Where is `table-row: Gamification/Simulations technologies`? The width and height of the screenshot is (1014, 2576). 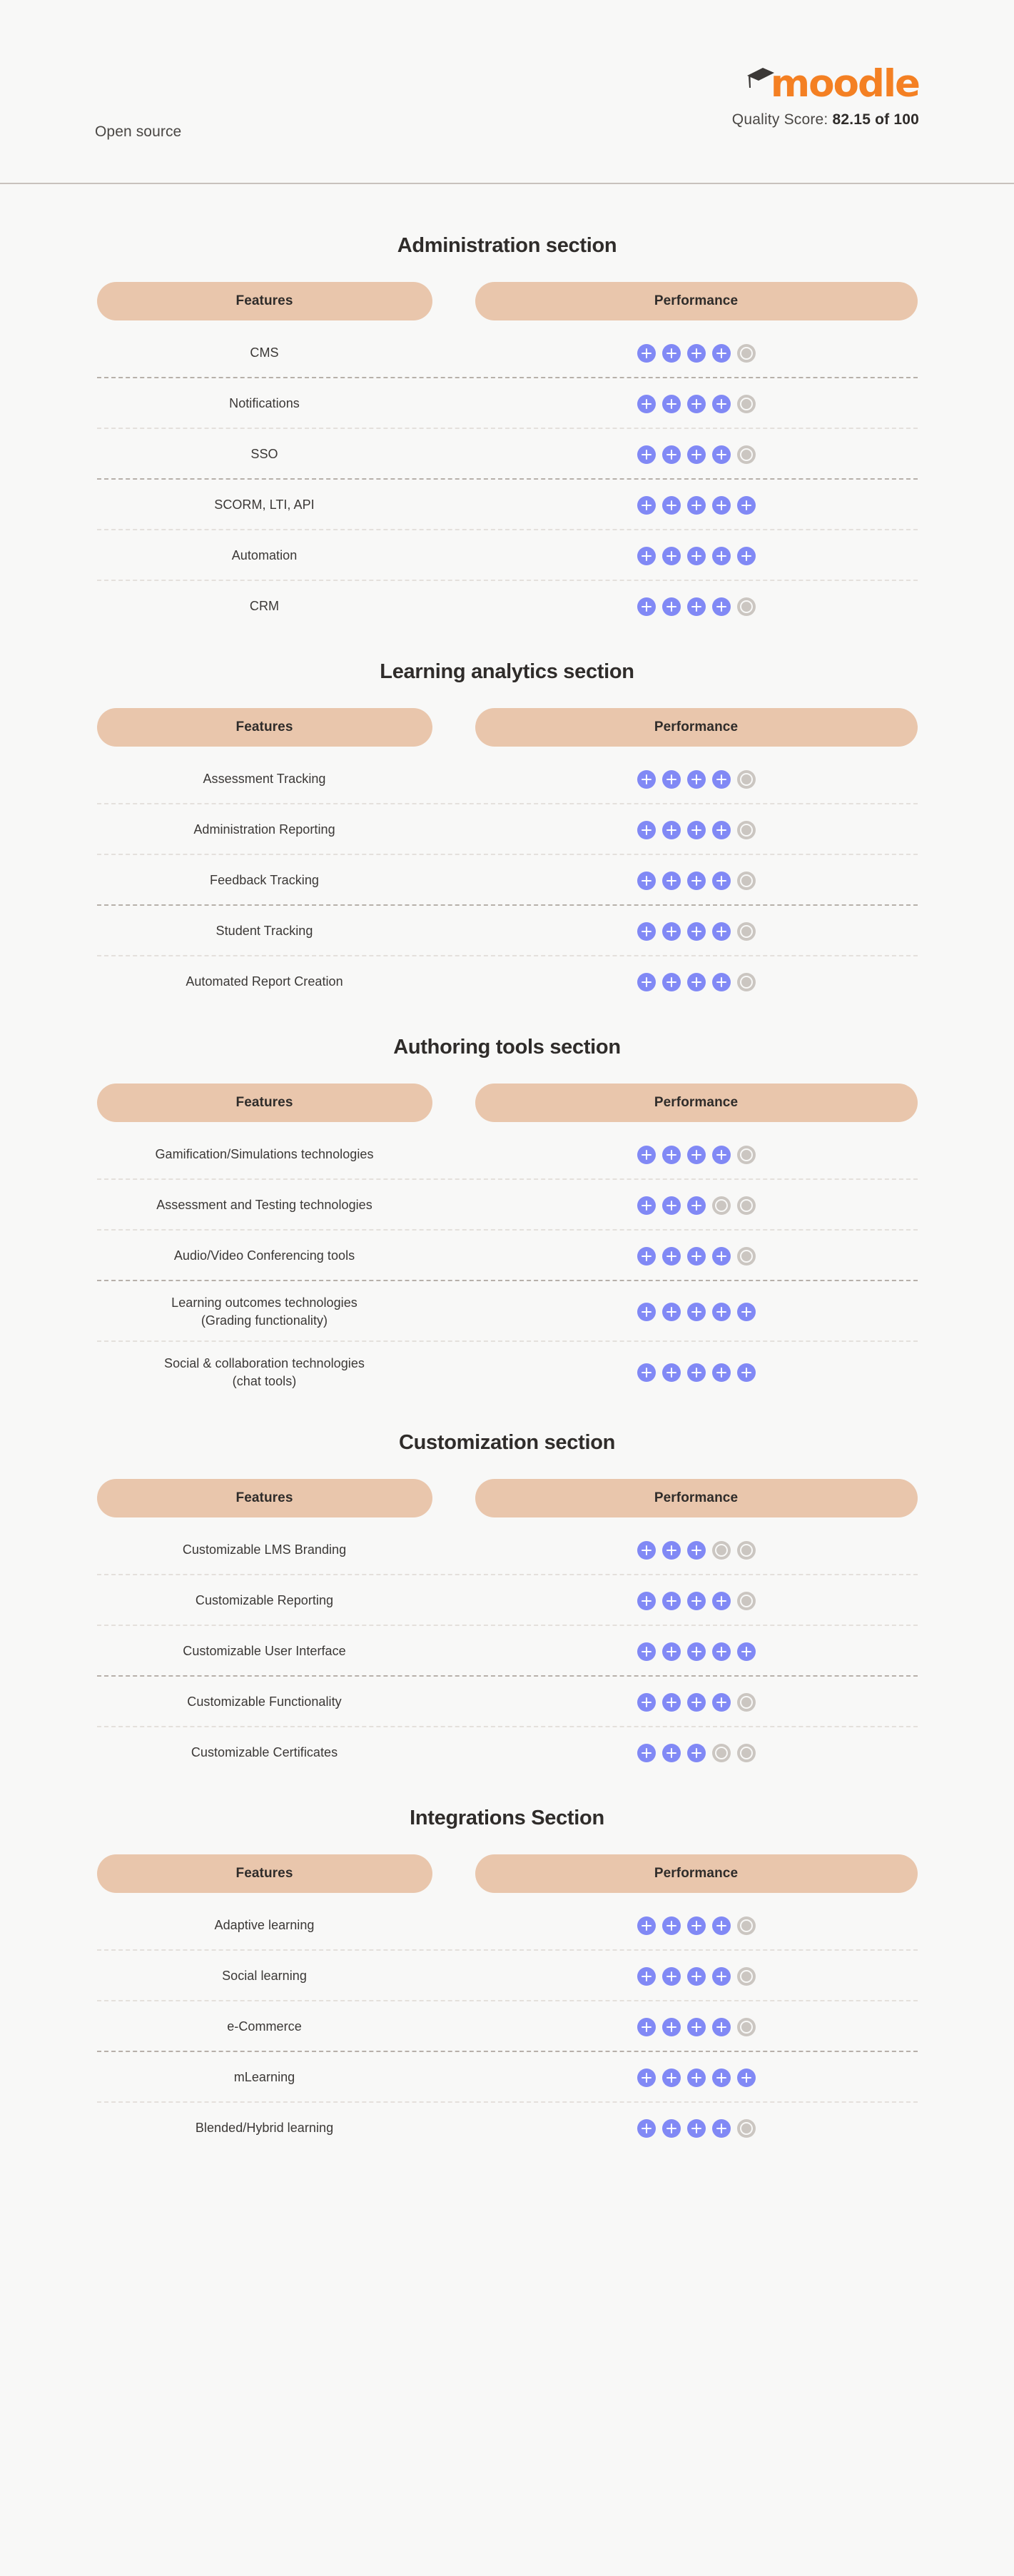
table-row: Gamification/Simulations technologies is located at coordinates (507, 1154).